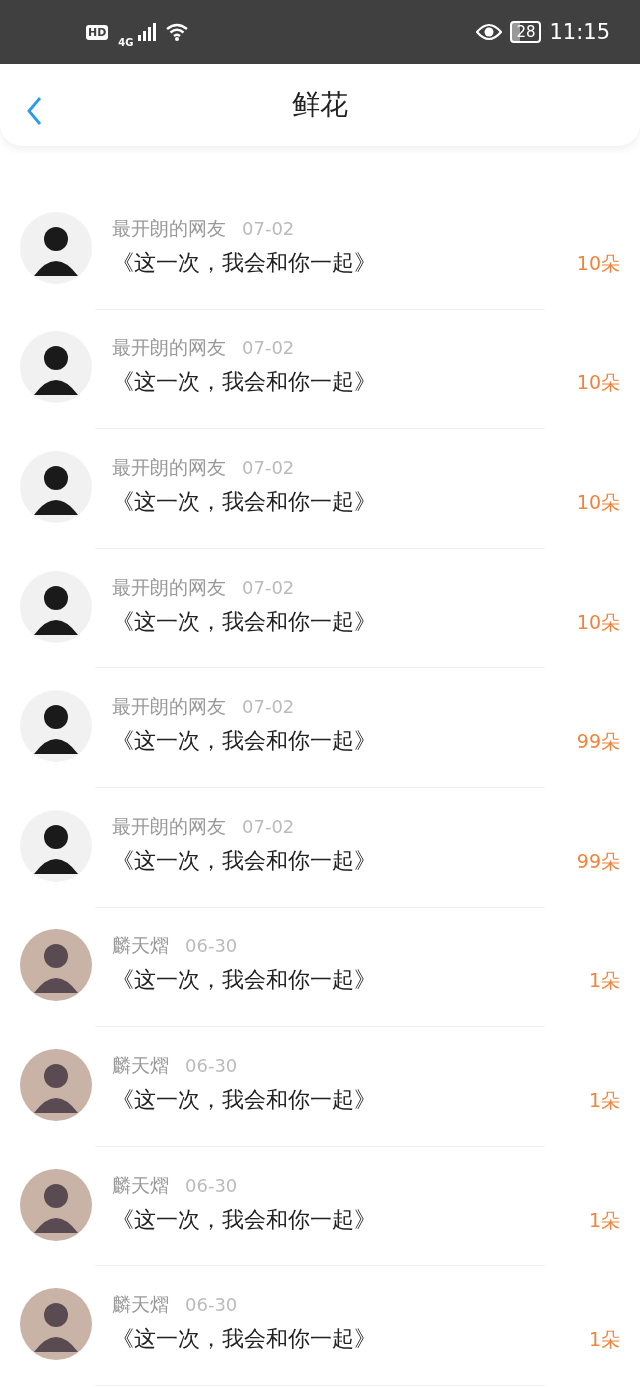 Image resolution: width=640 pixels, height=1387 pixels. Describe the element at coordinates (147, 32) in the screenshot. I see `signal-icon` at that location.